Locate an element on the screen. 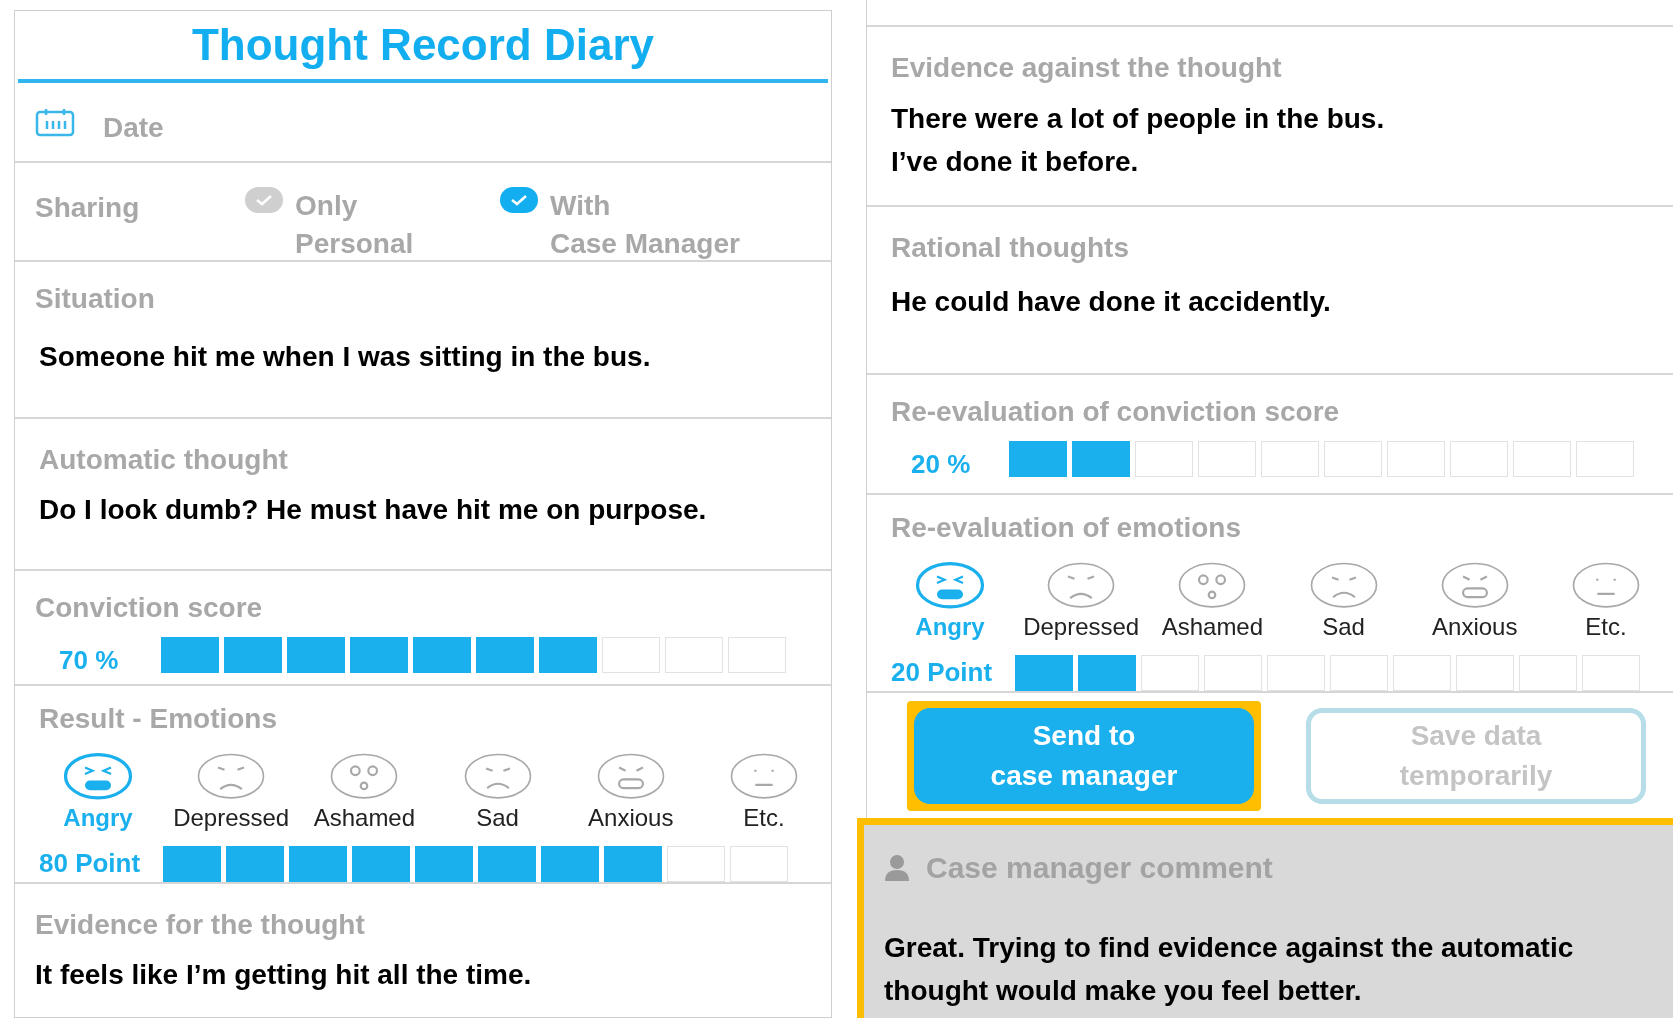 This screenshot has height=1018, width=1673. field-text: There were a lot of people in the bus. I’ve done it before. is located at coordinates (1282, 140).